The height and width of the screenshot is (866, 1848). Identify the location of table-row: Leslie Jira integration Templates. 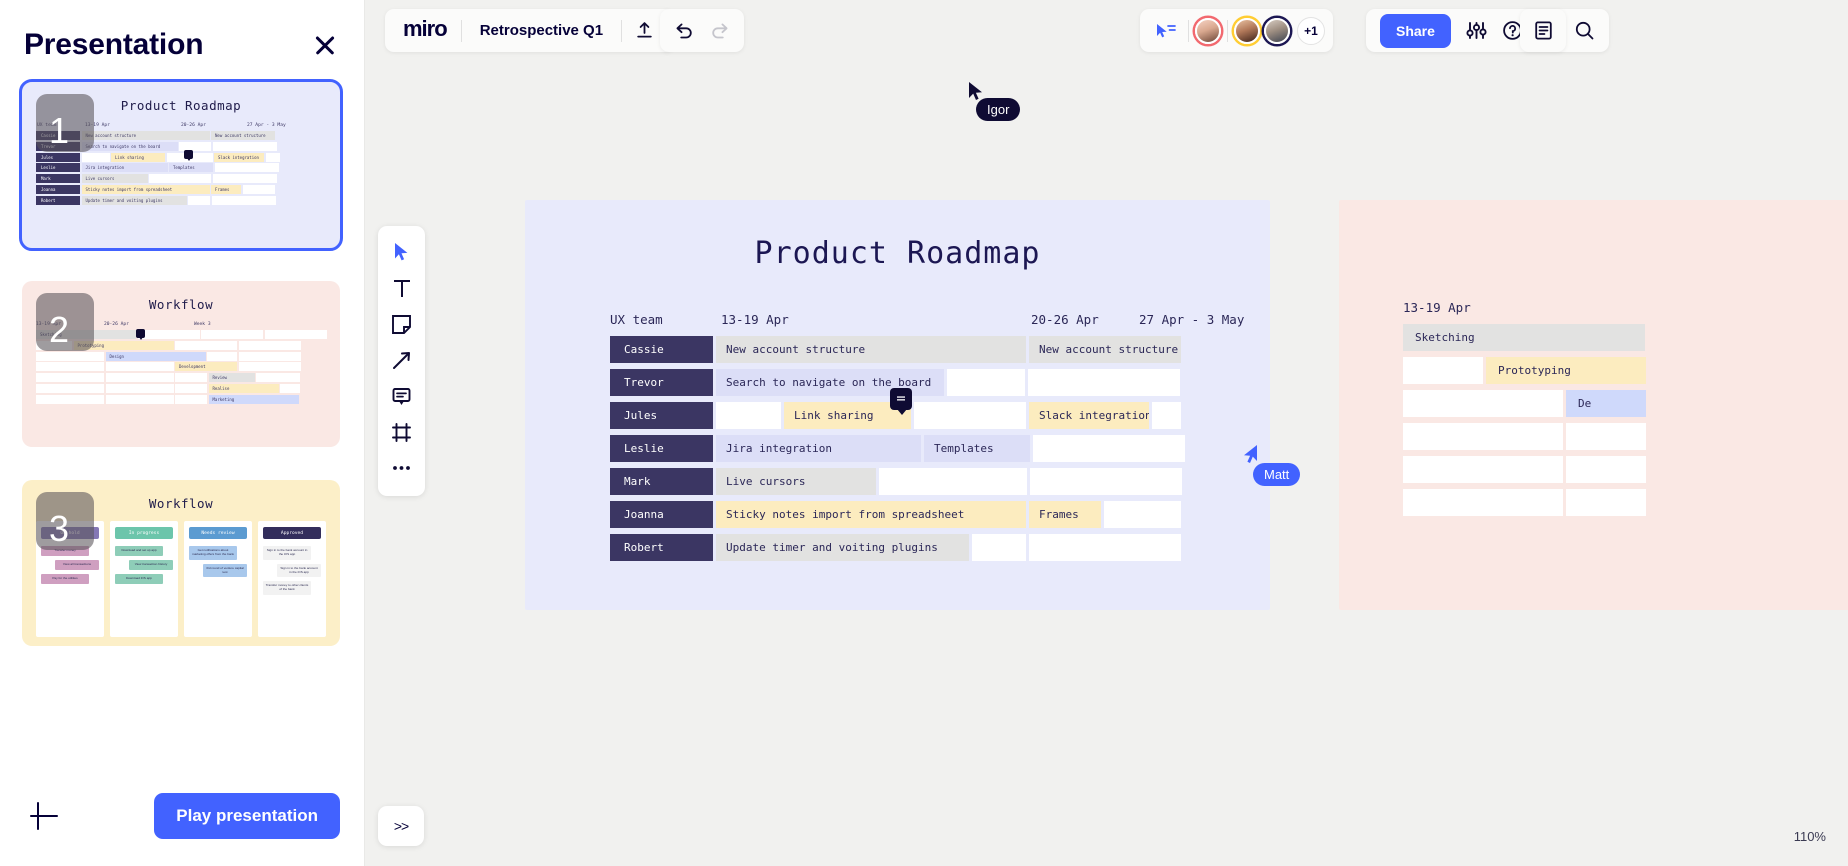
(920, 448).